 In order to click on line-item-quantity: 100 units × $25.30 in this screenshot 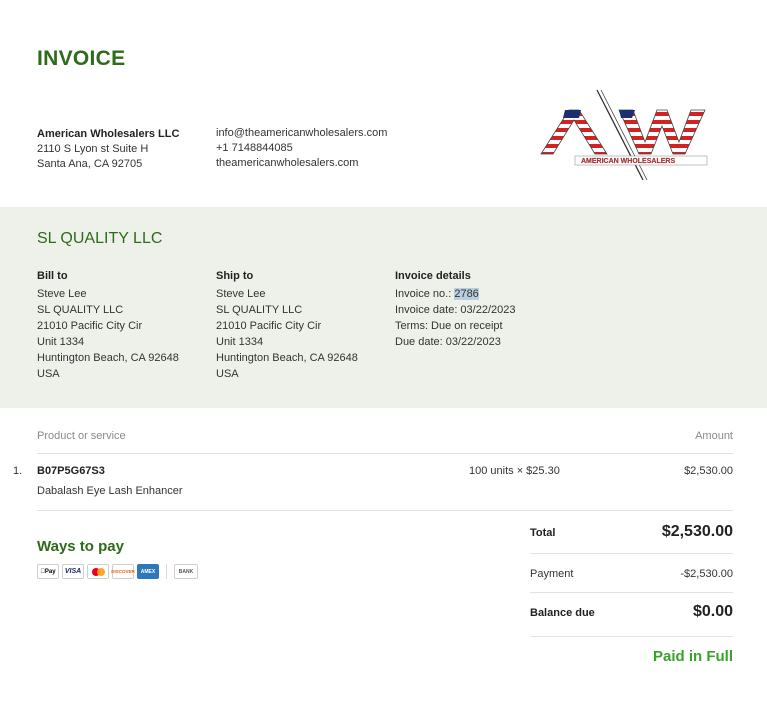, I will do `click(514, 471)`.